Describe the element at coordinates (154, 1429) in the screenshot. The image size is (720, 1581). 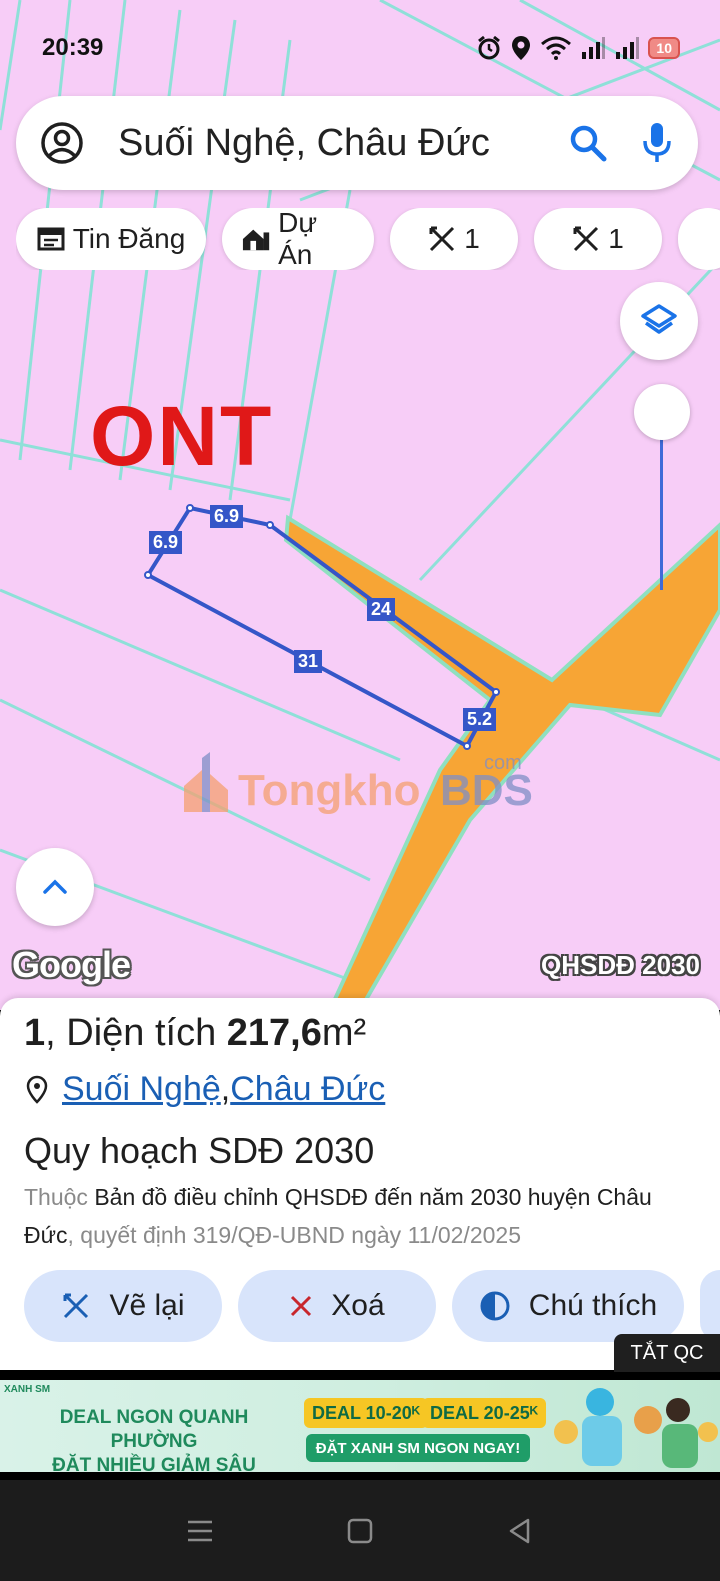
I see `ad-headline-line: DEAL NGON QUANH PHƯỜNG` at that location.